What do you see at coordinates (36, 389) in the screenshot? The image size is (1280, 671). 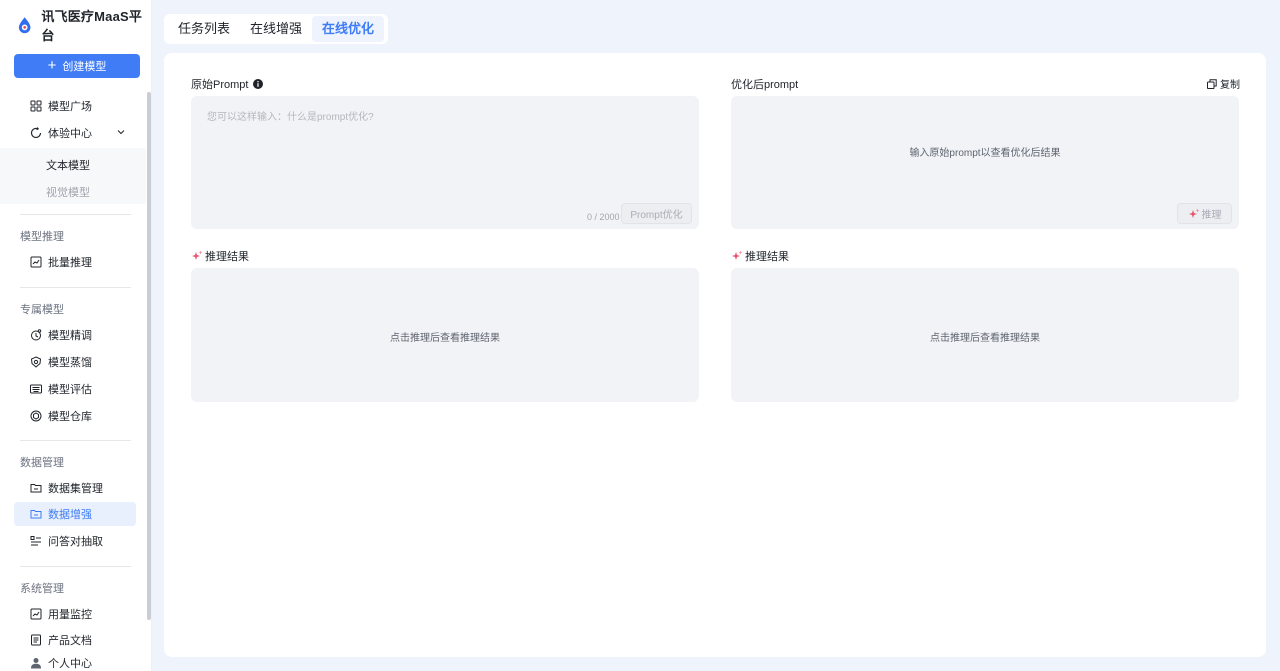 I see `keyboard-icon` at bounding box center [36, 389].